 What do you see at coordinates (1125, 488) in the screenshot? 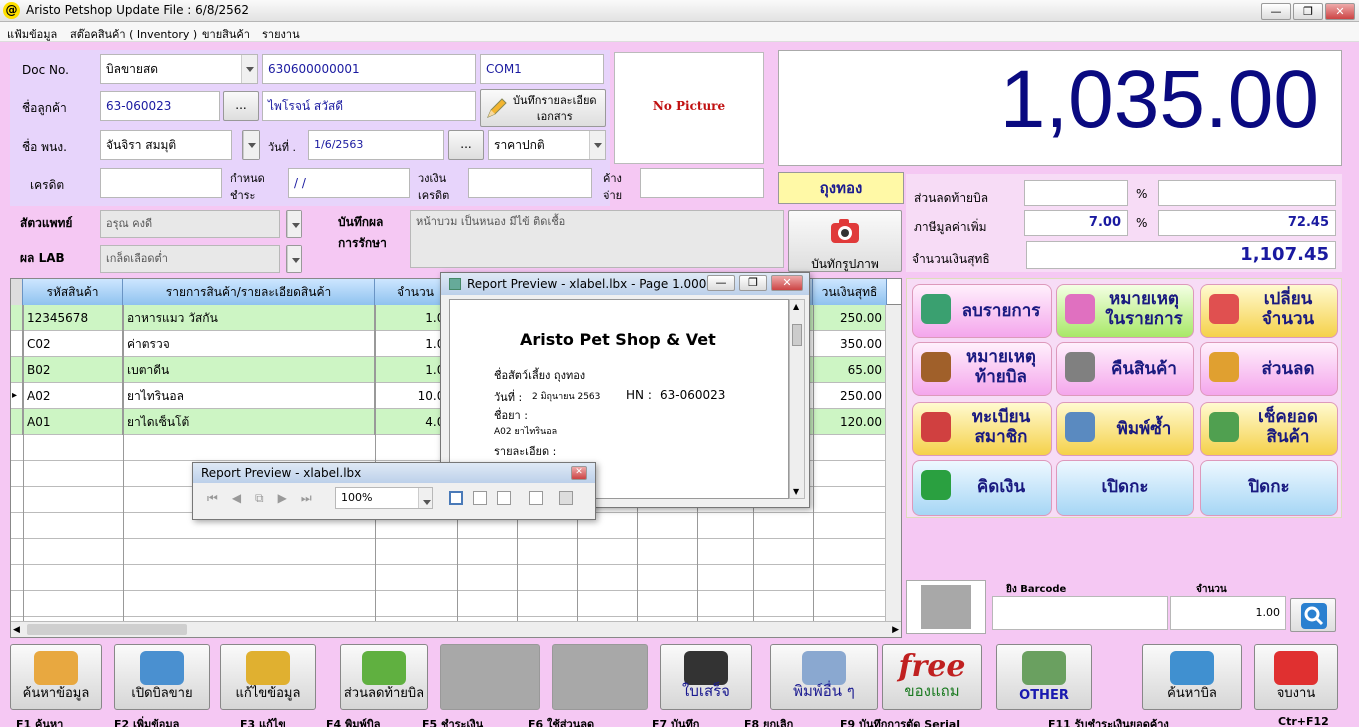
I see `action-button-10: เปิดกะ` at bounding box center [1125, 488].